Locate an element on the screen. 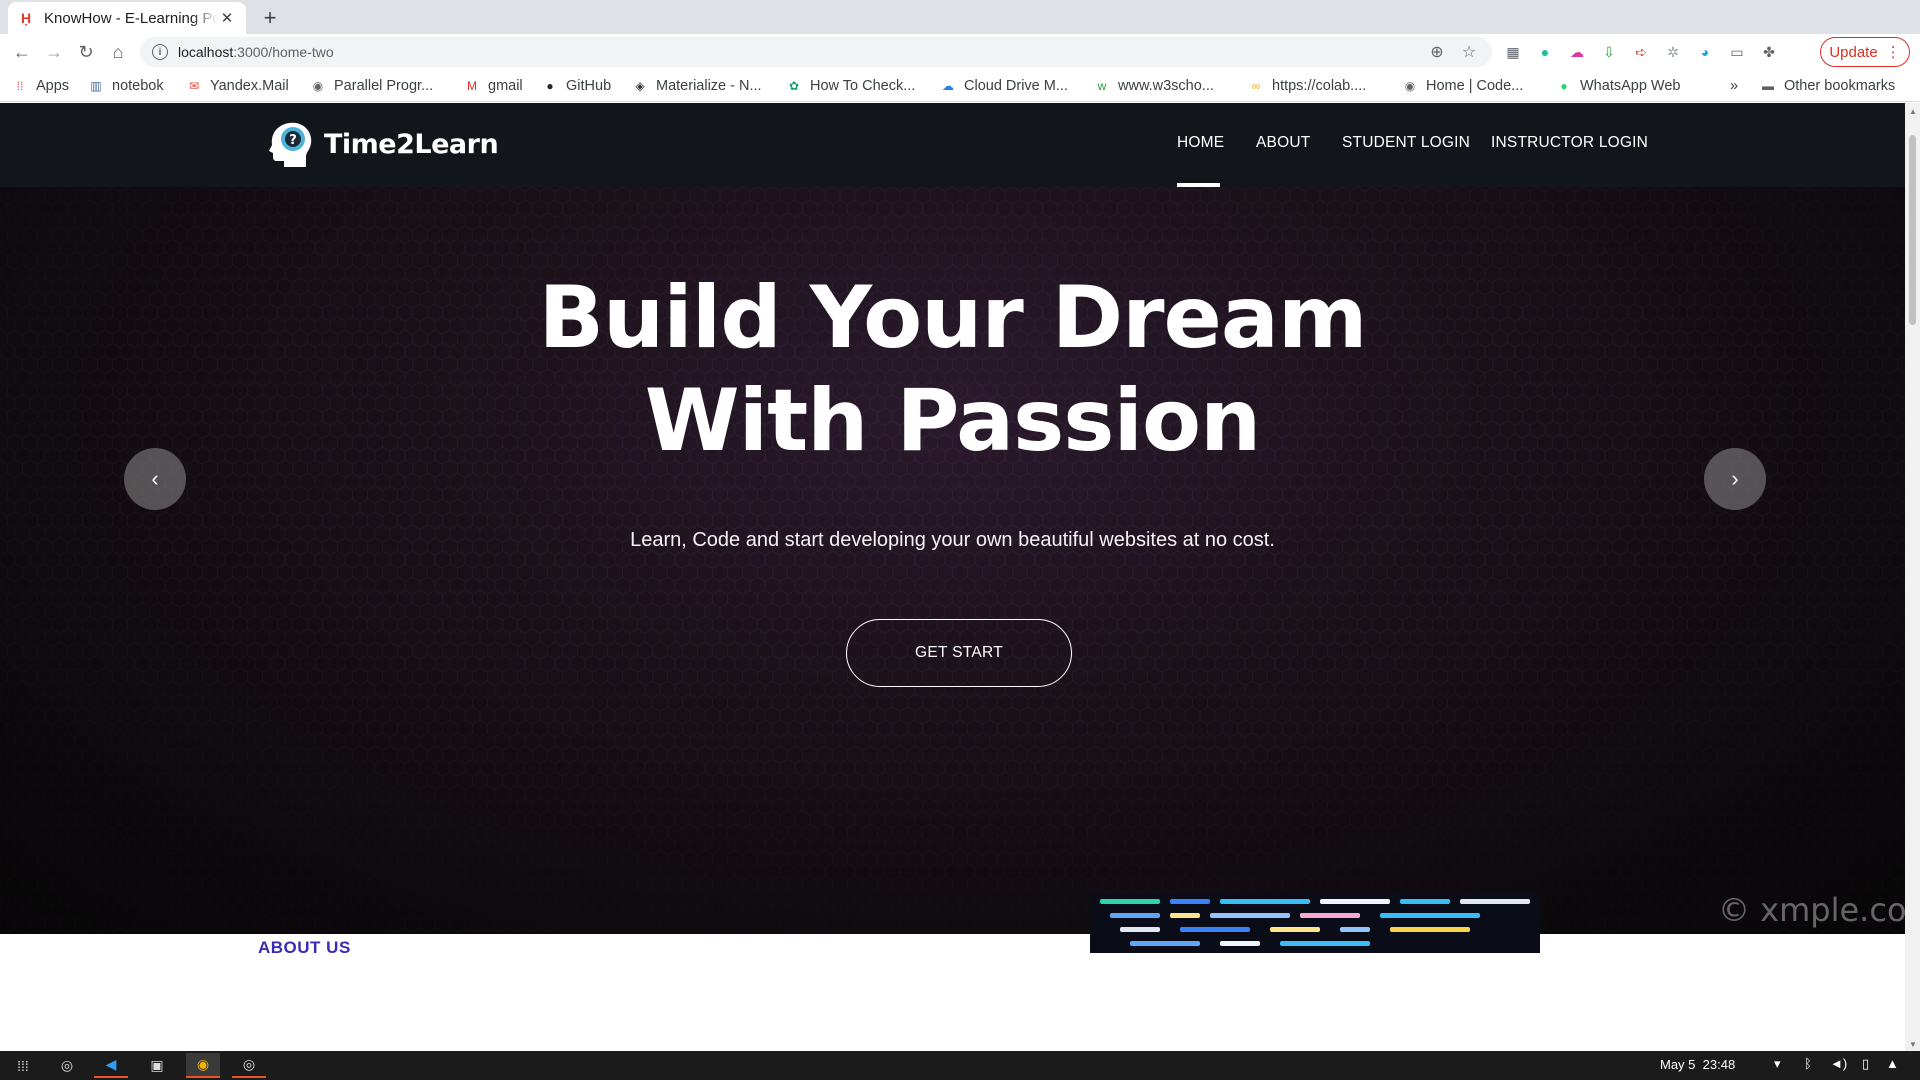 The image size is (1920, 1080). carousel-next-chevron-icon: › is located at coordinates (1735, 479).